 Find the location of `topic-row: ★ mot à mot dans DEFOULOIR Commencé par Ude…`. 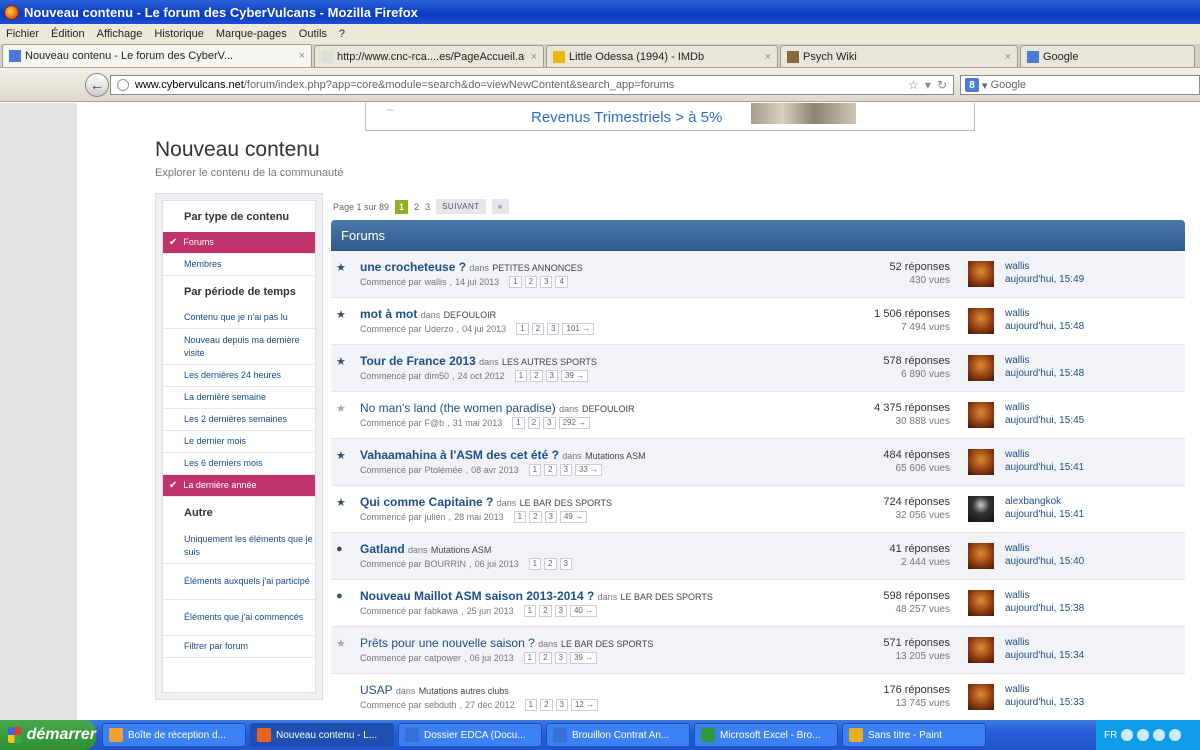

topic-row: ★ mot à mot dans DEFOULOIR Commencé par Ude… is located at coordinates (758, 321).